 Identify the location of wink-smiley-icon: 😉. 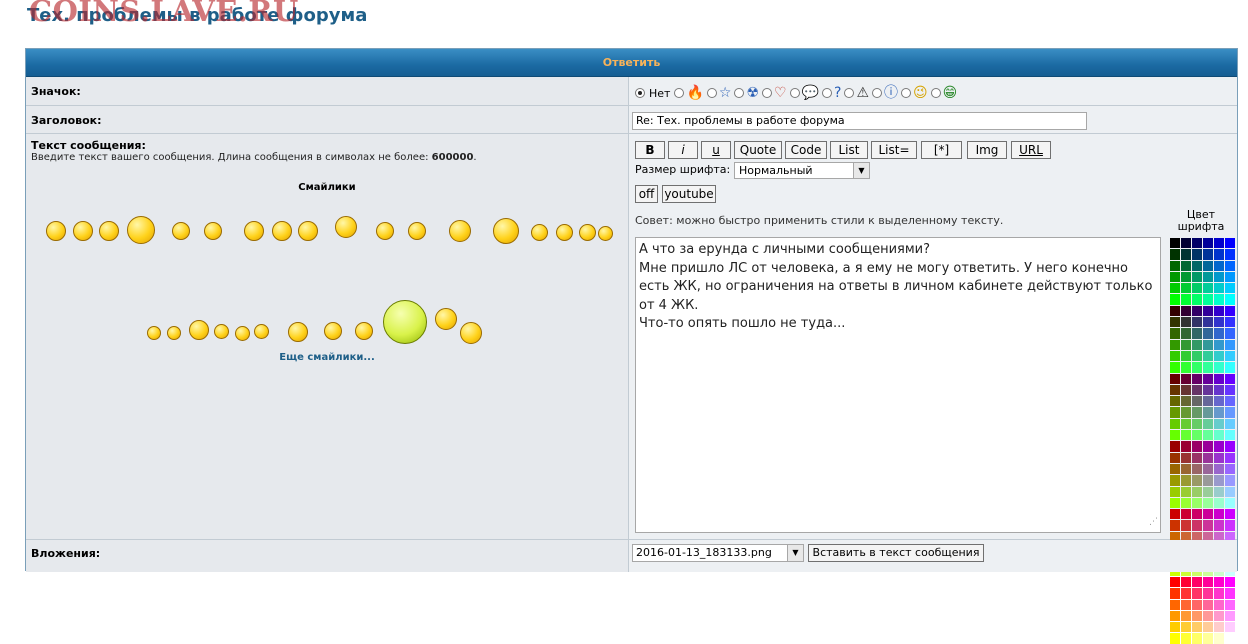
(920, 93).